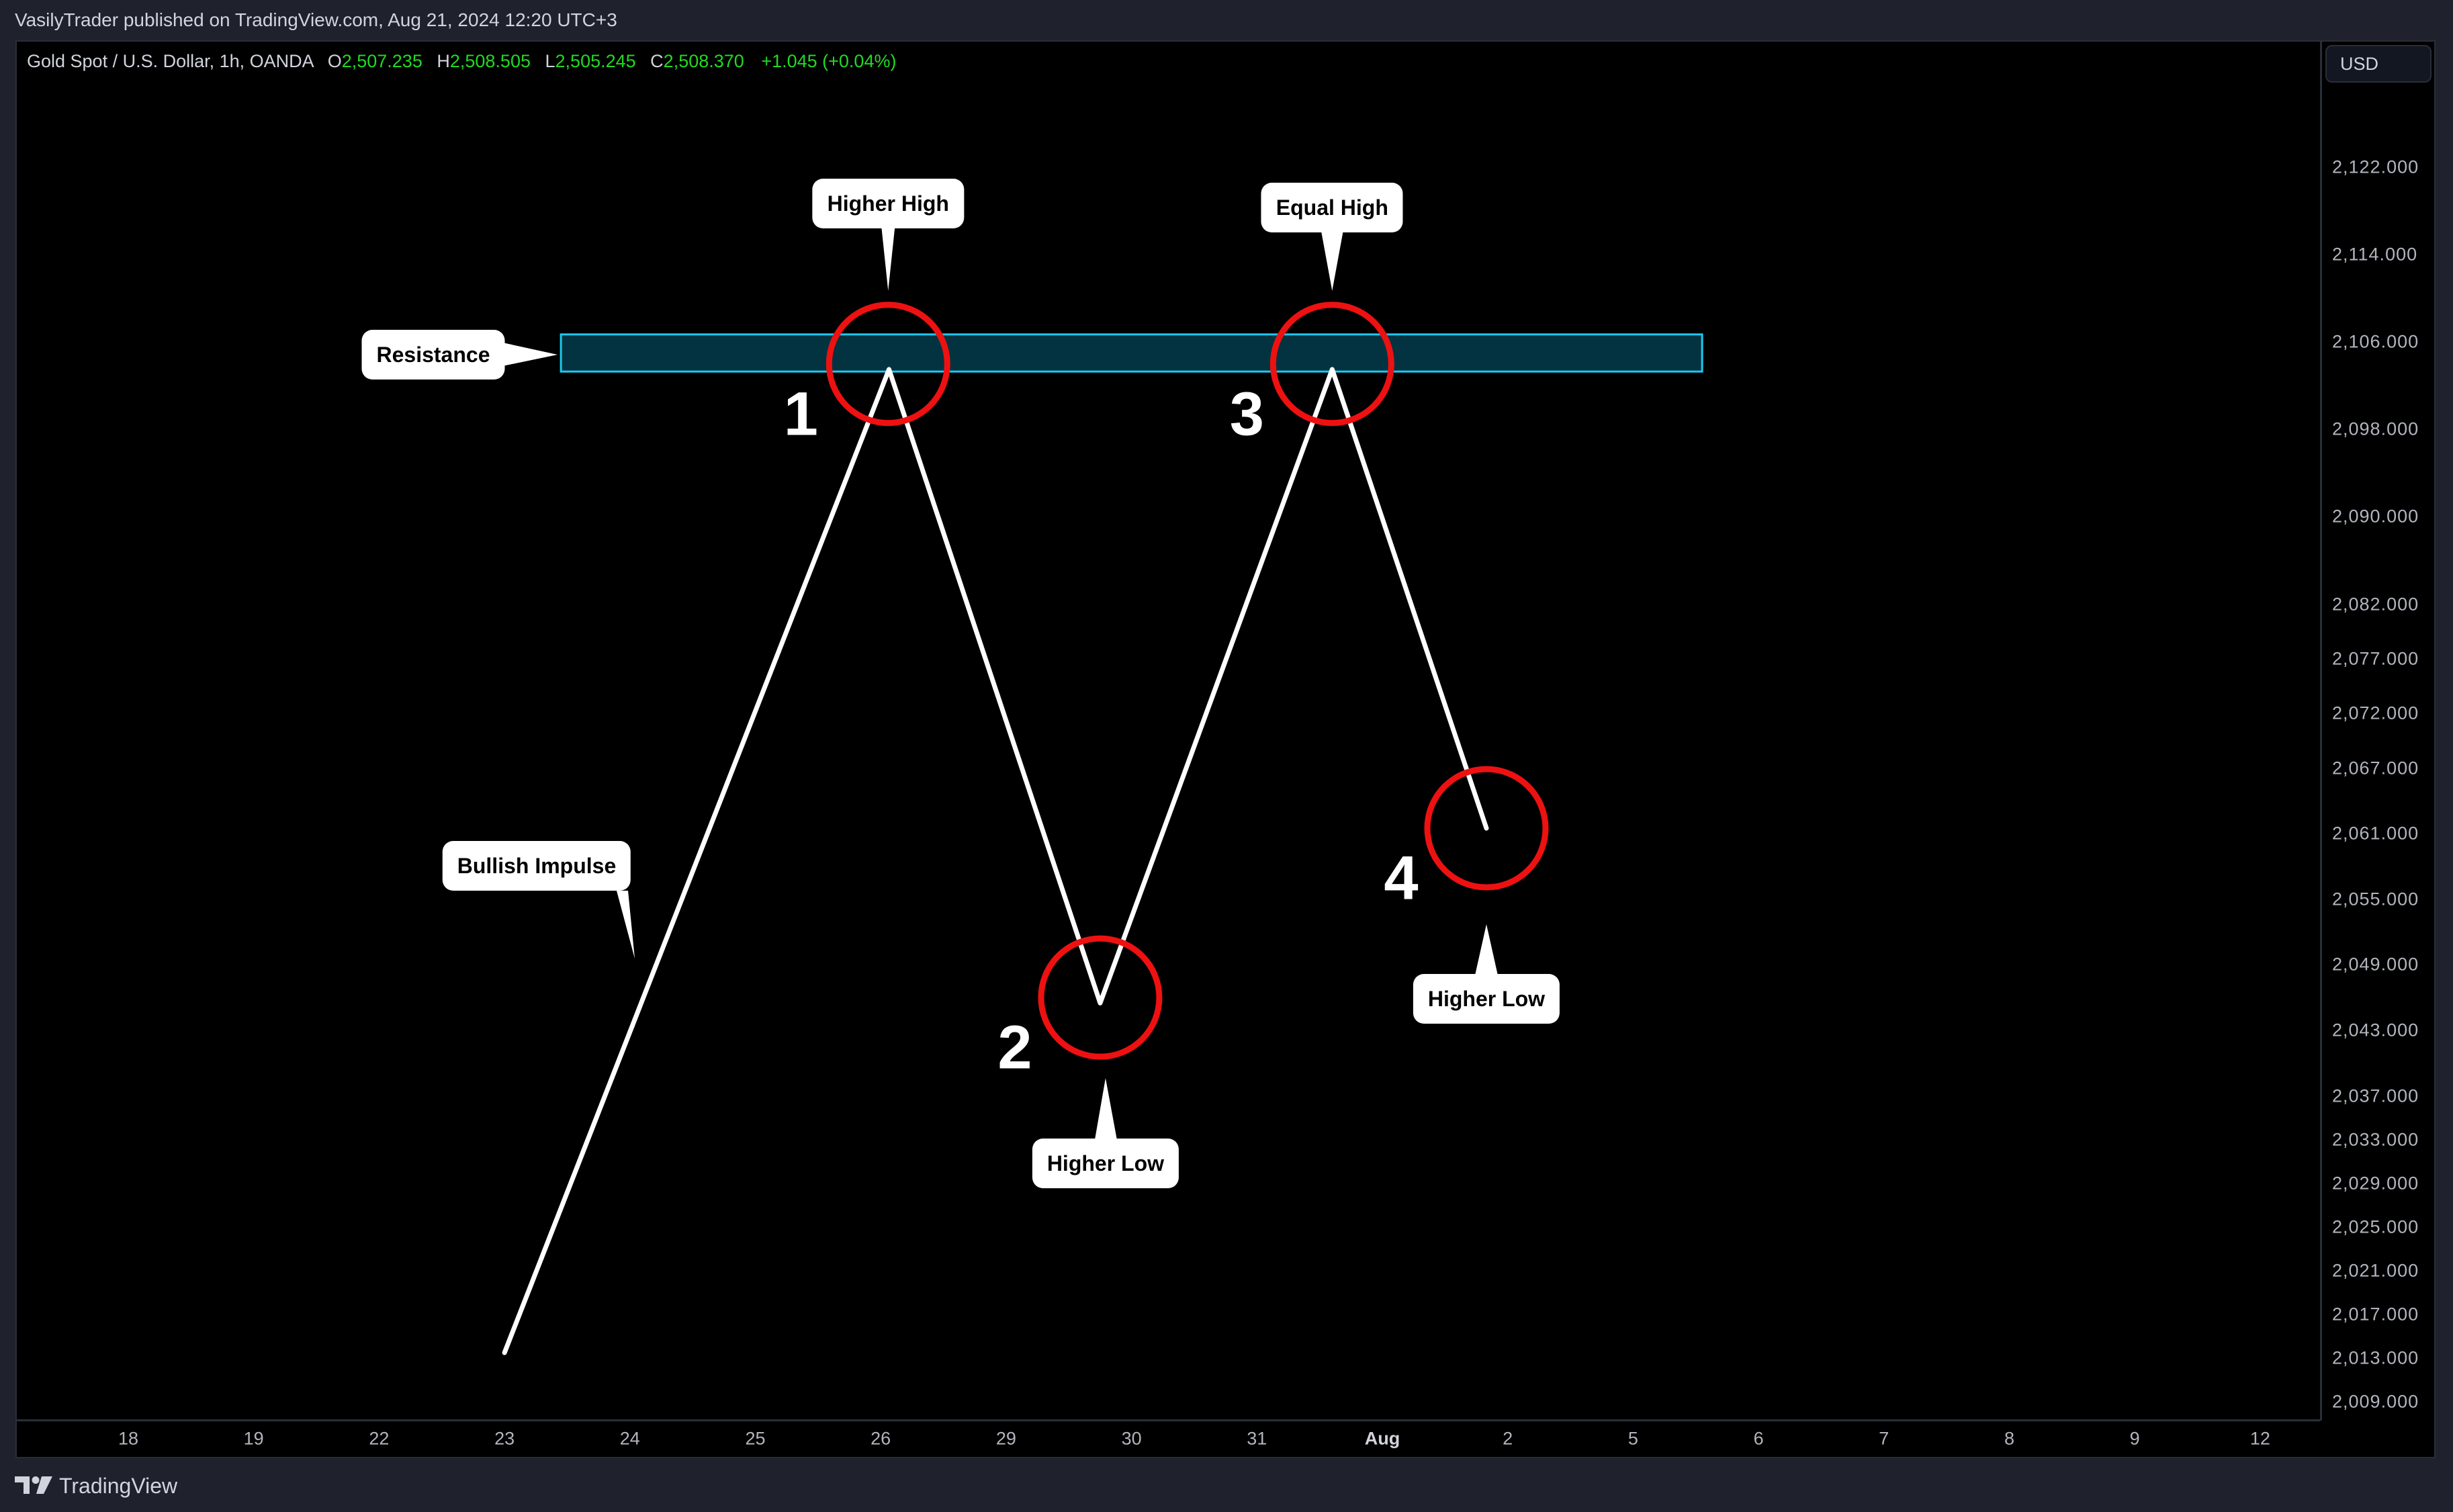 The image size is (2453, 1512). Describe the element at coordinates (626, 925) in the screenshot. I see `bullish-impulse-callout-pointer` at that location.